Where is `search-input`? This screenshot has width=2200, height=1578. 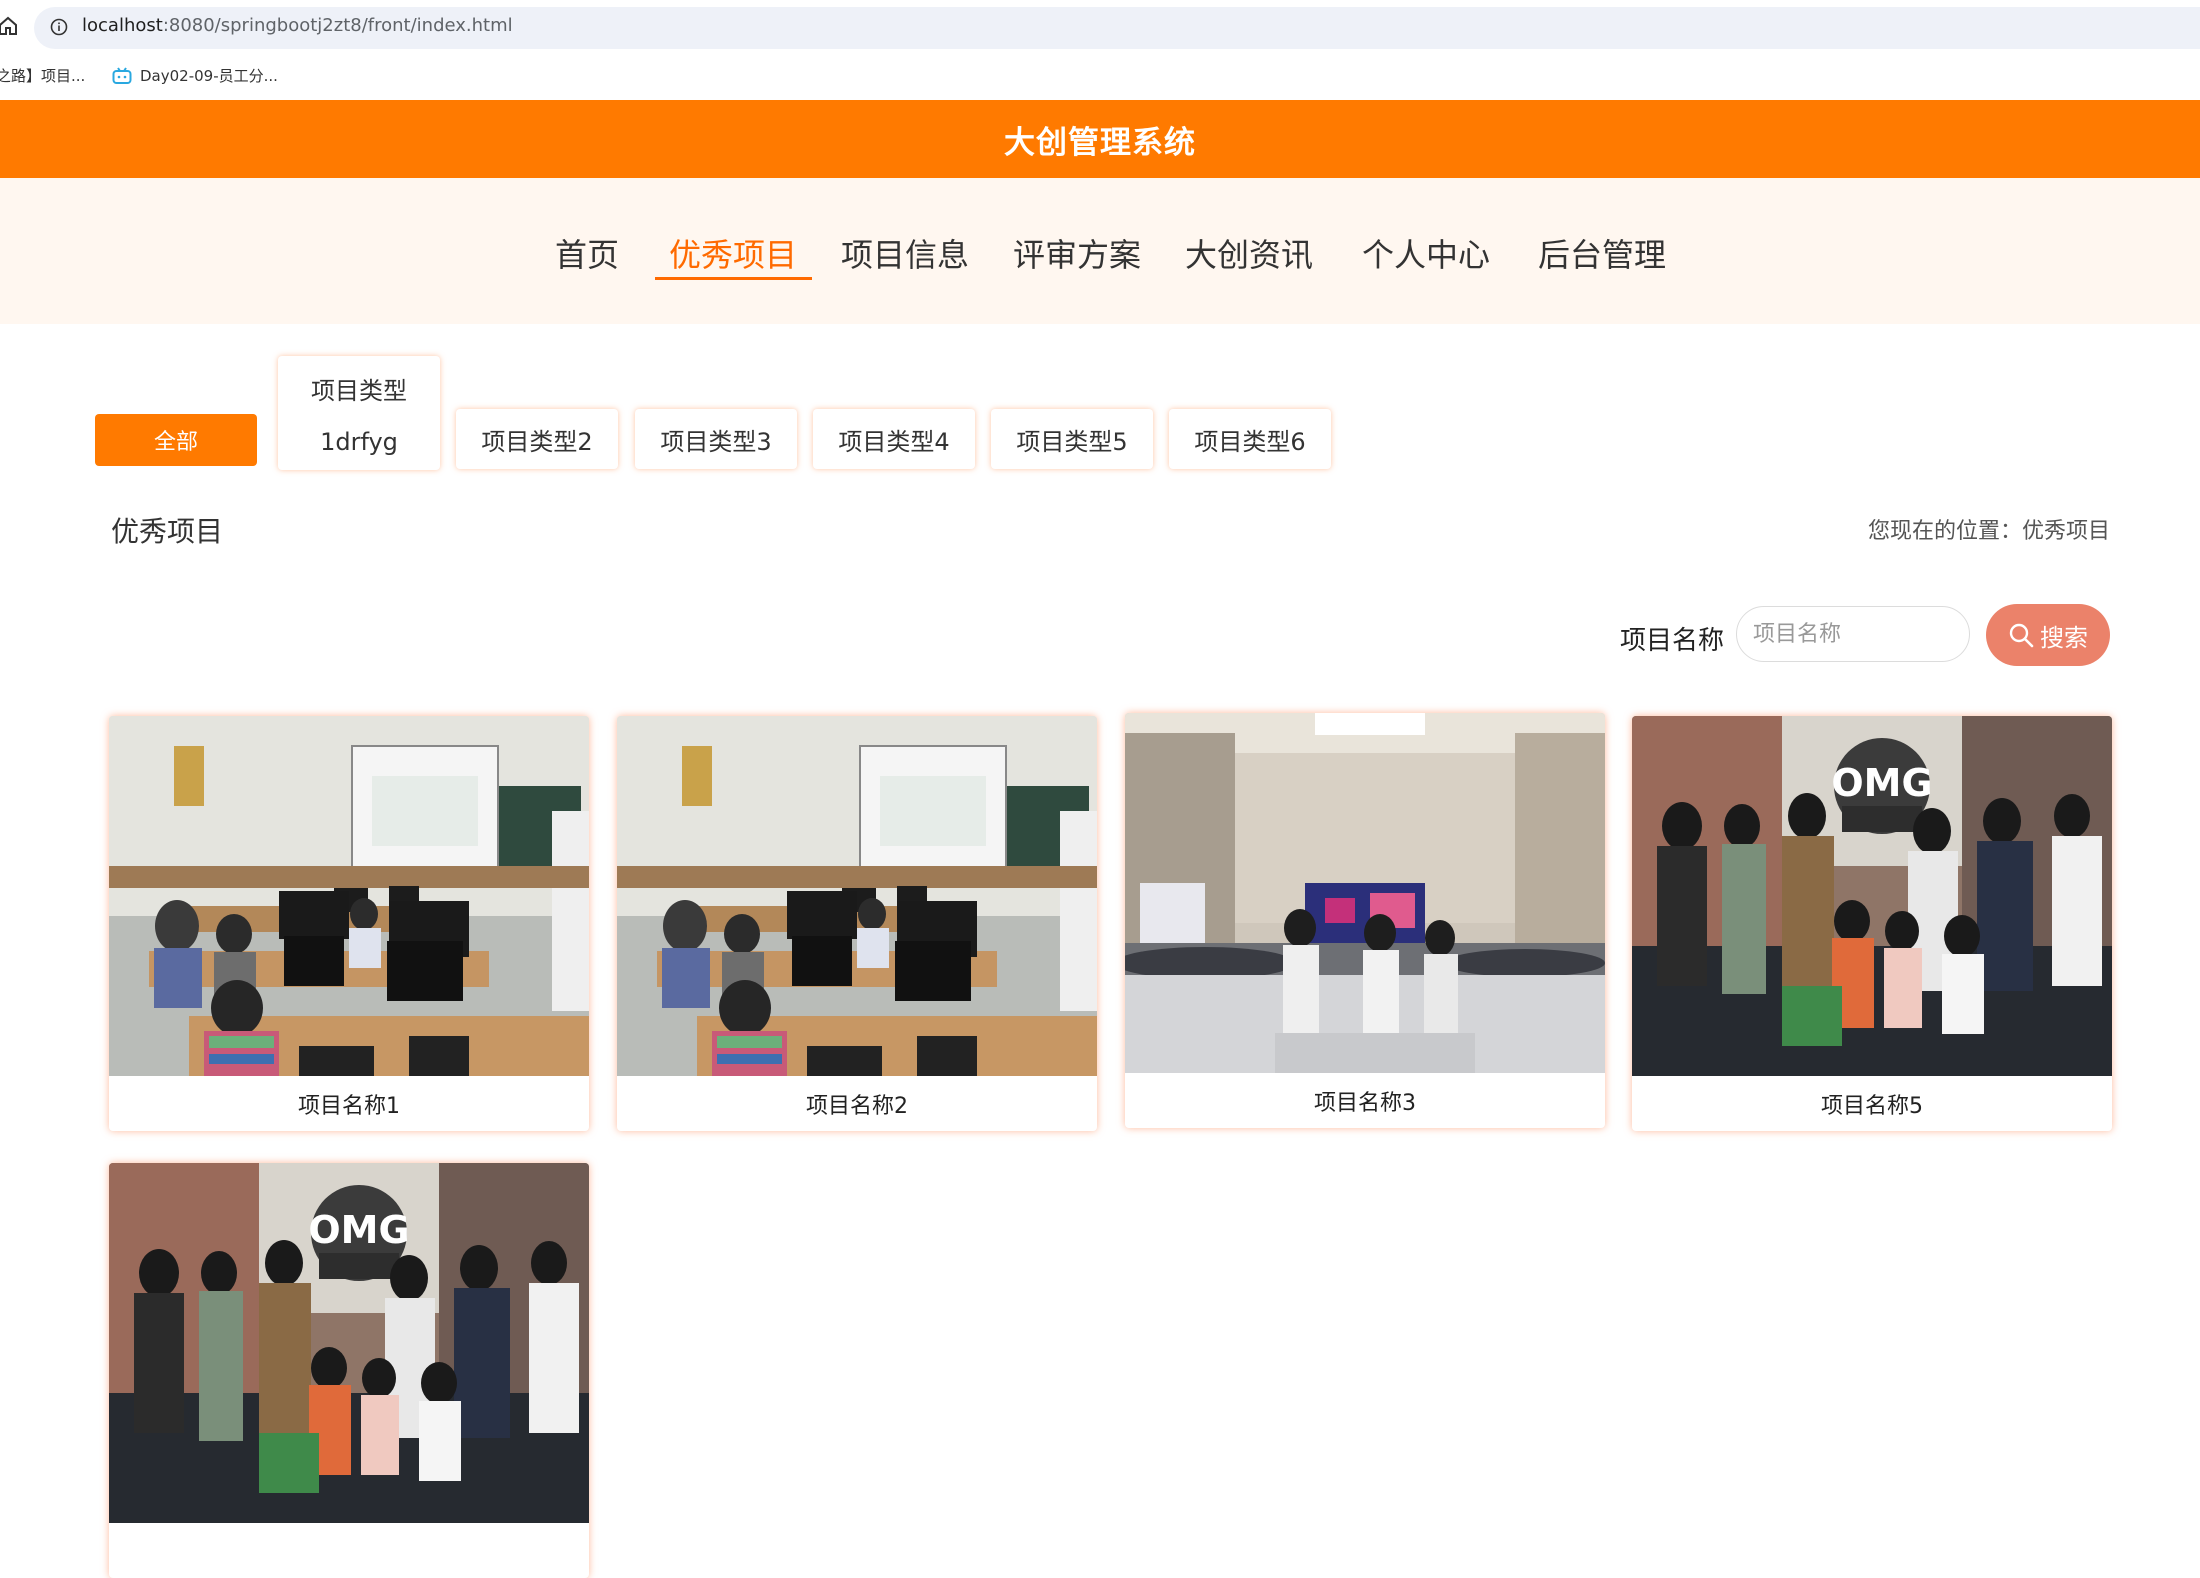 search-input is located at coordinates (1853, 634).